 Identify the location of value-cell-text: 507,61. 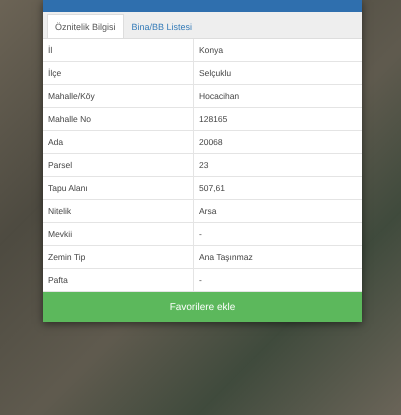
(212, 188).